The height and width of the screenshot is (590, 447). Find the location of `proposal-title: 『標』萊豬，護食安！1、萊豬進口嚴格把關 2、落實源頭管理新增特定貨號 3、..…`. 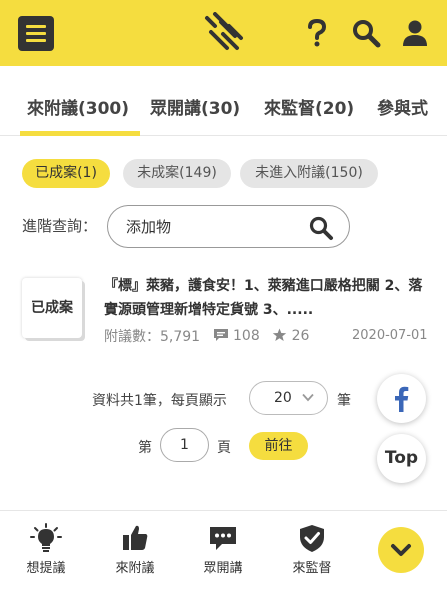

proposal-title: 『標』萊豬，護食安！1、萊豬進口嚴格把關 2、落實源頭管理新增特定貨號 3、..… is located at coordinates (266, 298).